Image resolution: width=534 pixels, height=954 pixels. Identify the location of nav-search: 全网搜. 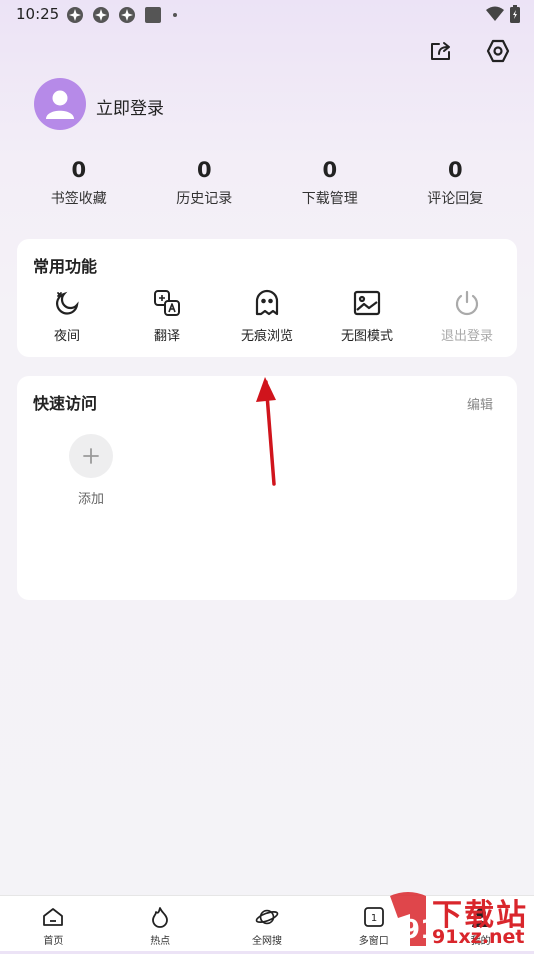
(267, 923).